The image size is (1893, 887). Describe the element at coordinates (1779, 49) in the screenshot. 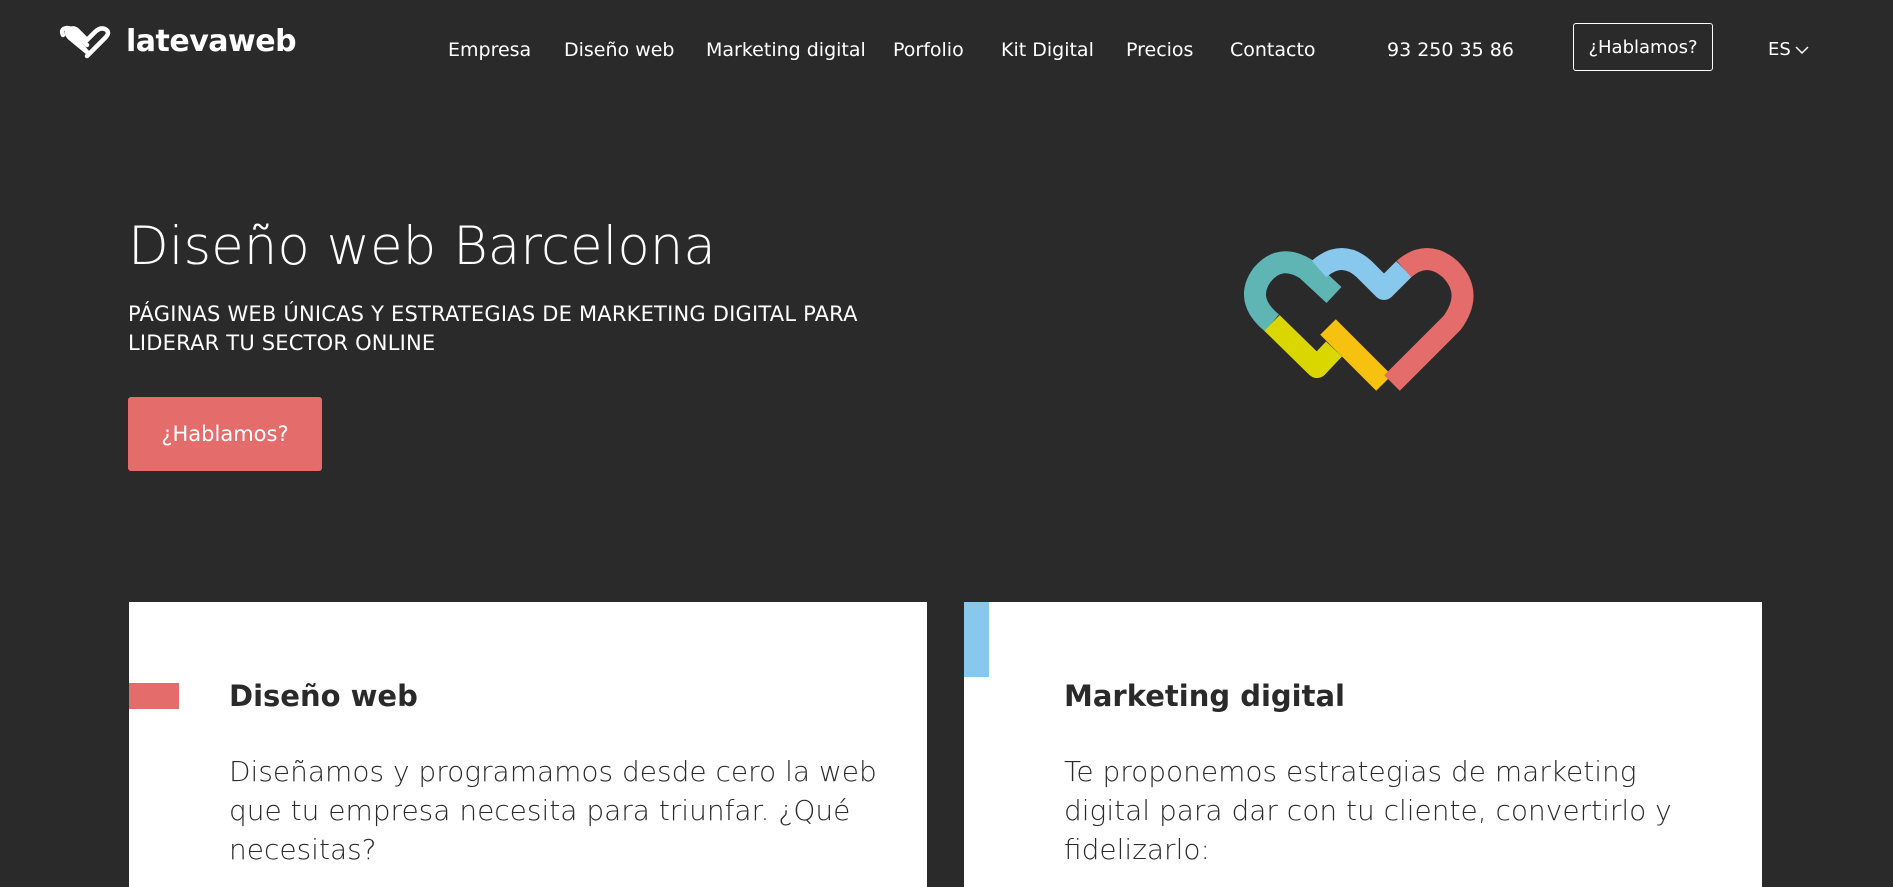

I see `language-label: ES` at that location.